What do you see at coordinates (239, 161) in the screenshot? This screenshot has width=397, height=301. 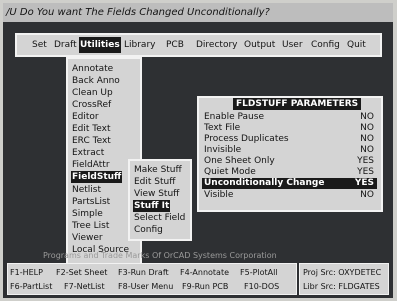 I see `param-label: One Sheet Only` at bounding box center [239, 161].